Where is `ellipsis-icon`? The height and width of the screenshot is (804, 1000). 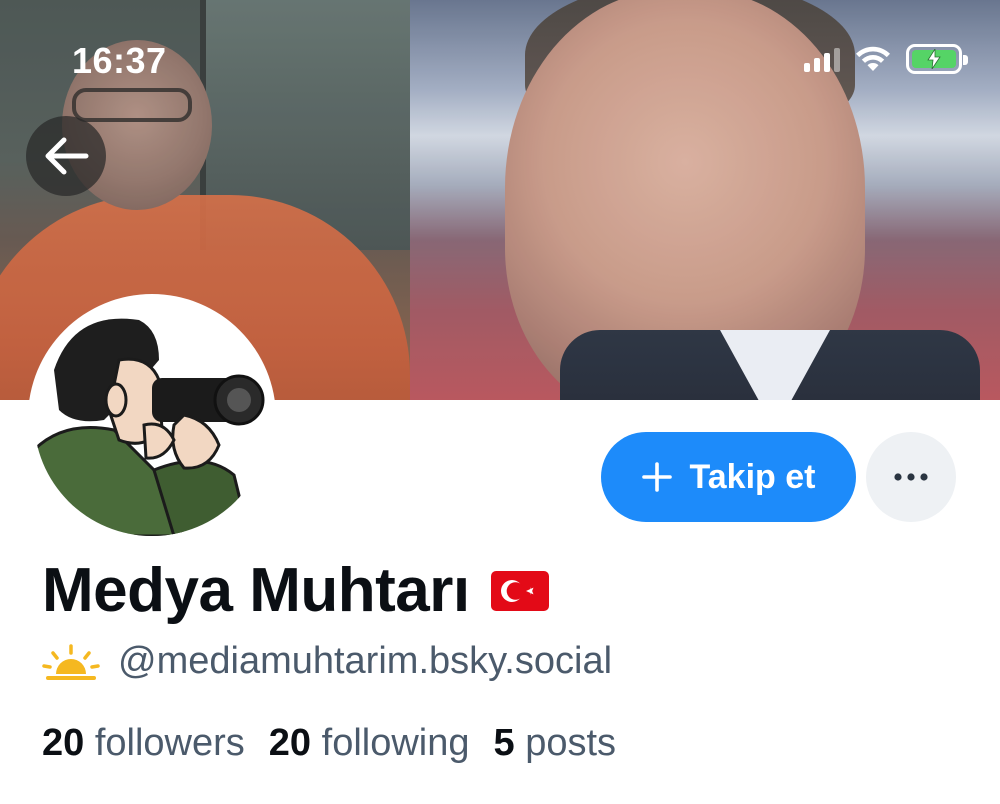 ellipsis-icon is located at coordinates (911, 477).